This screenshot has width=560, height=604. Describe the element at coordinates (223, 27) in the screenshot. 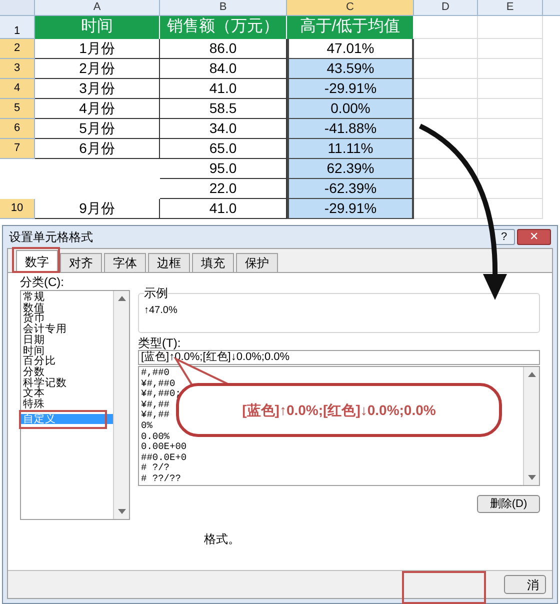

I see `table-header: 销售额（万元）` at that location.